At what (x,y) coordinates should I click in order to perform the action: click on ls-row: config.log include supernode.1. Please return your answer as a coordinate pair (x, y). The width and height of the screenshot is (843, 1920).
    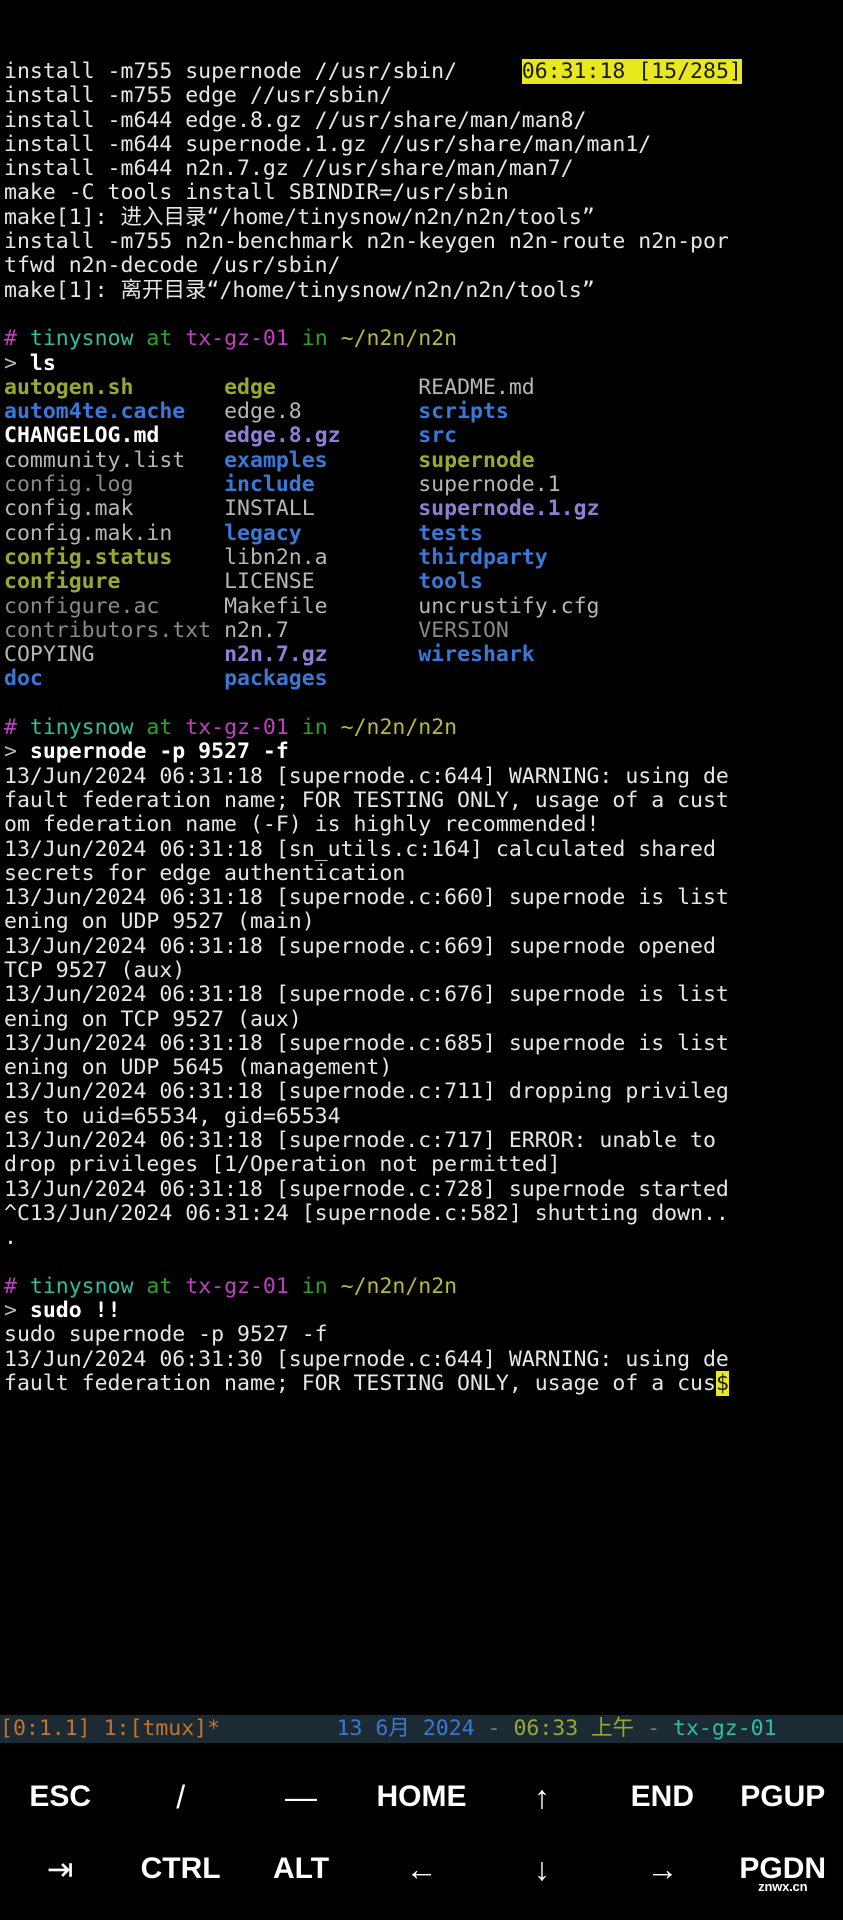
    Looking at the image, I should click on (423, 485).